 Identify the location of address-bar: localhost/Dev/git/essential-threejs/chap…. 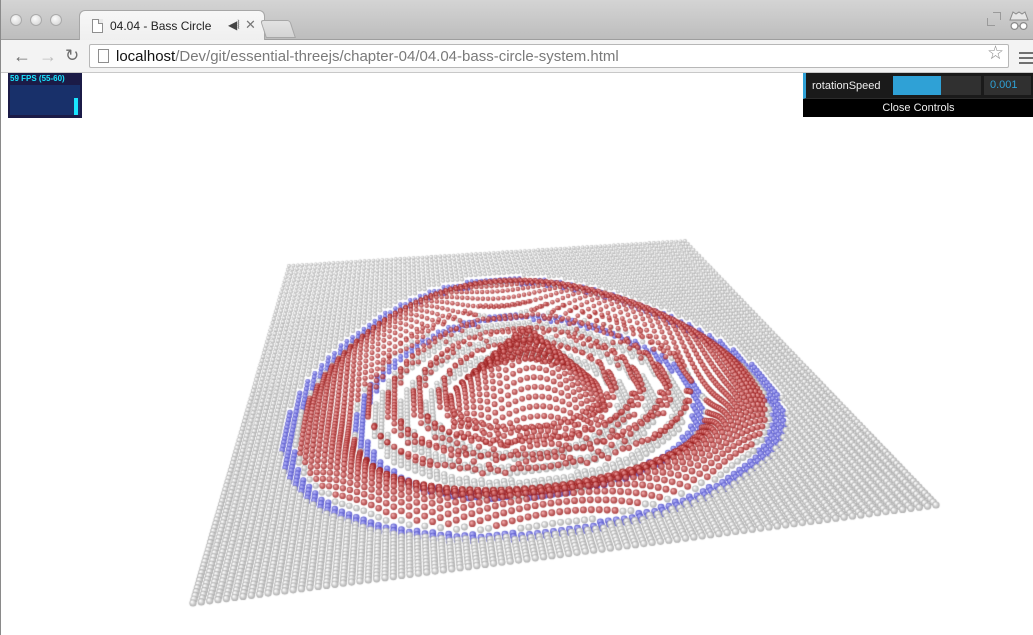
(549, 56).